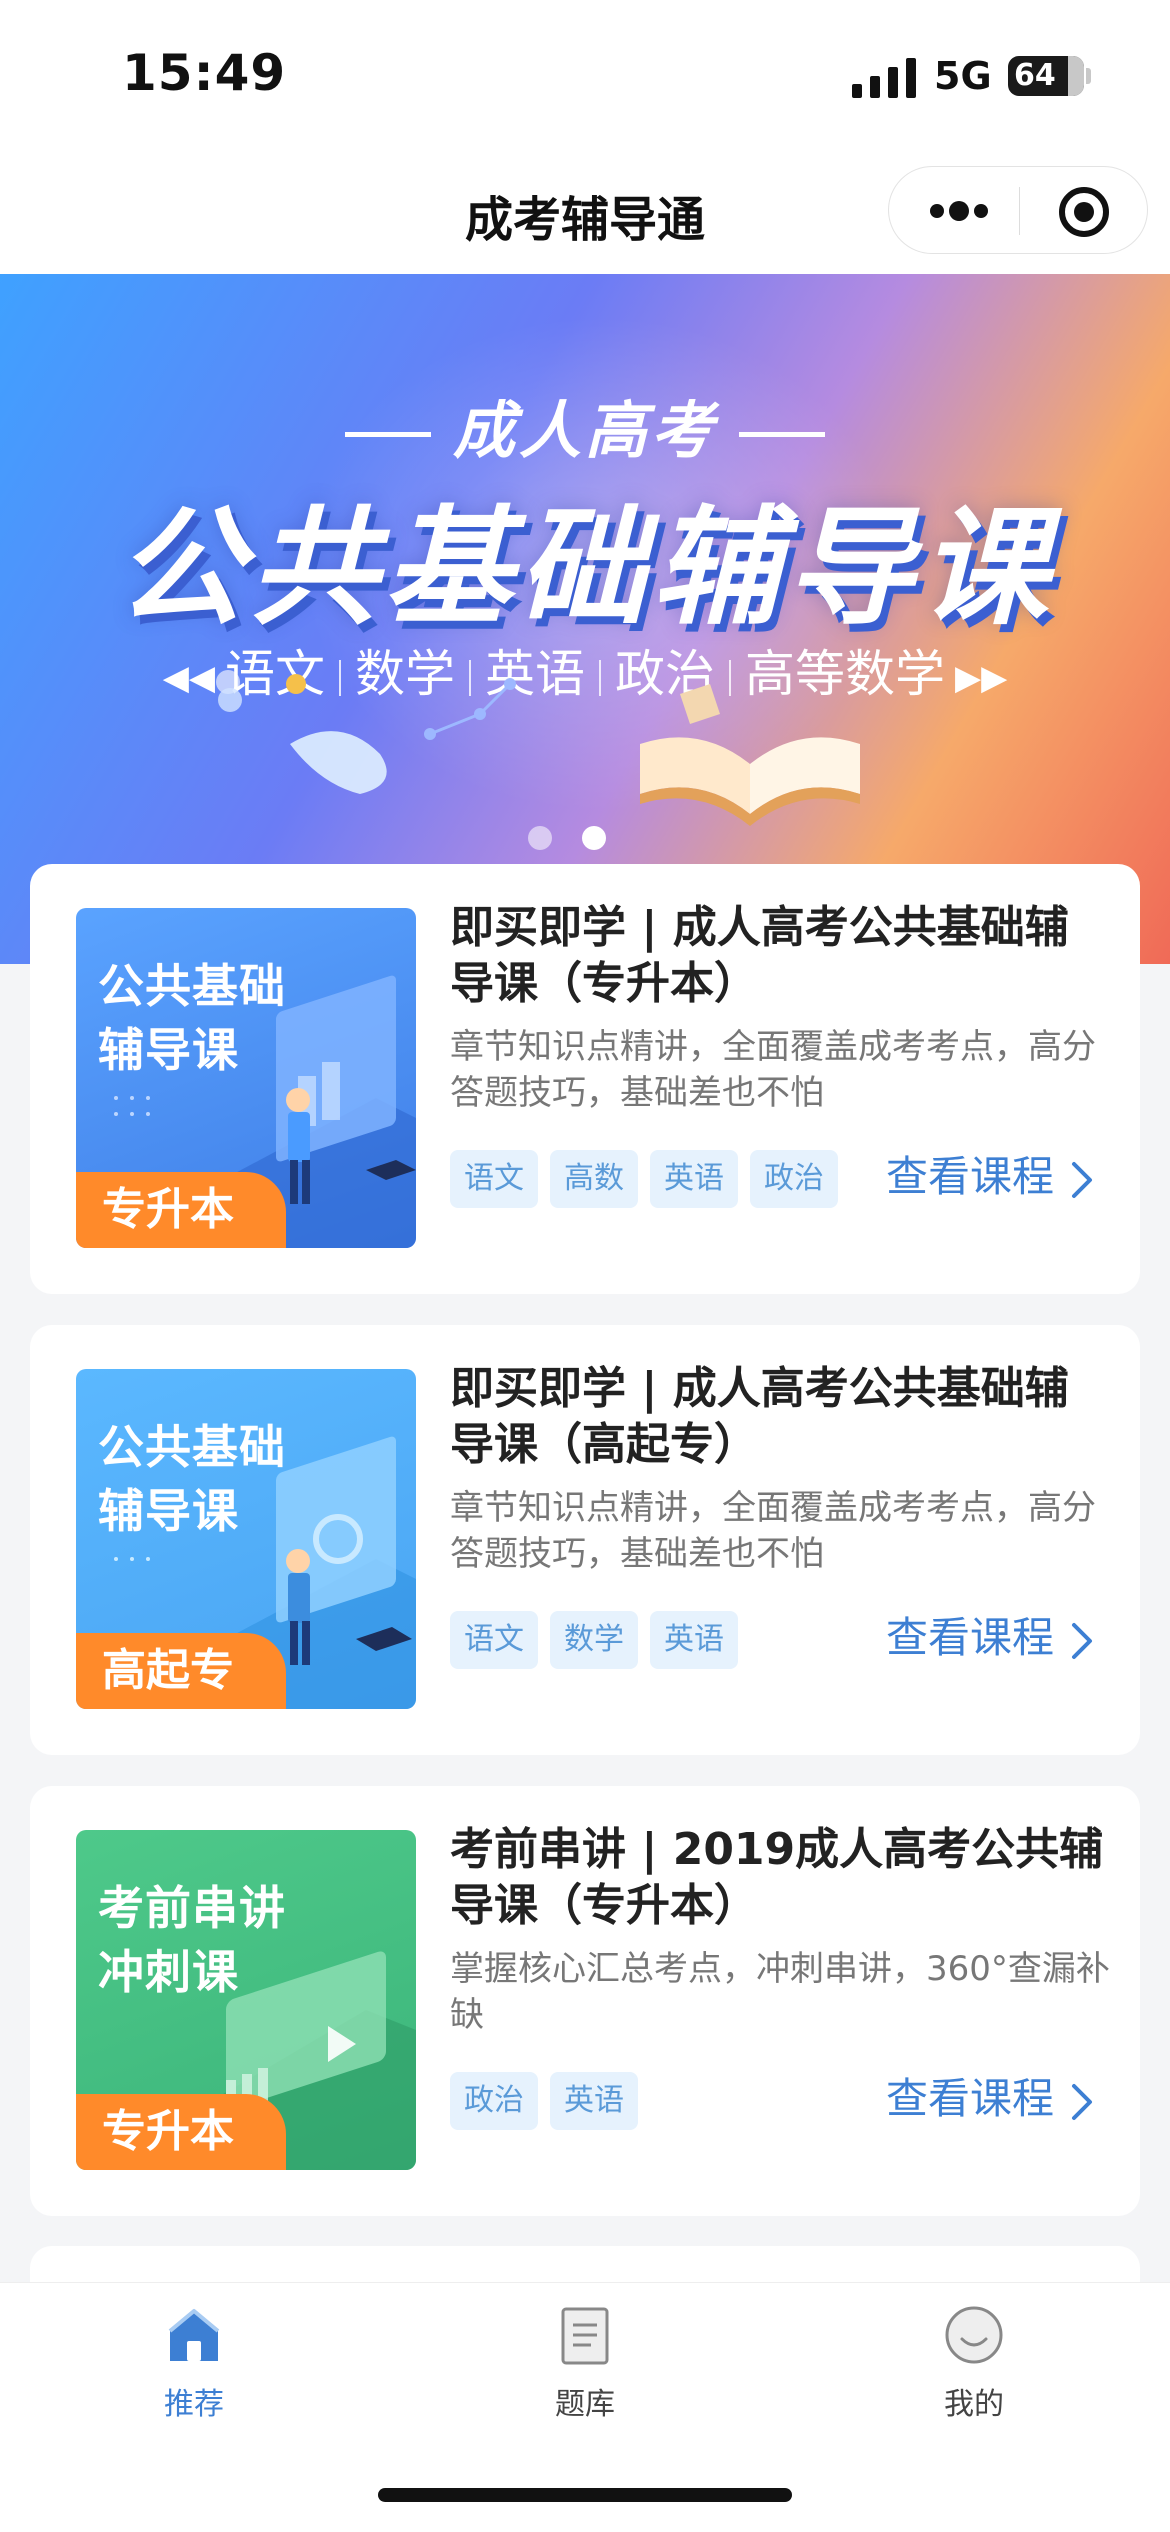 This screenshot has width=1170, height=2532. I want to click on tab-recommend: 推荐, so click(194, 2373).